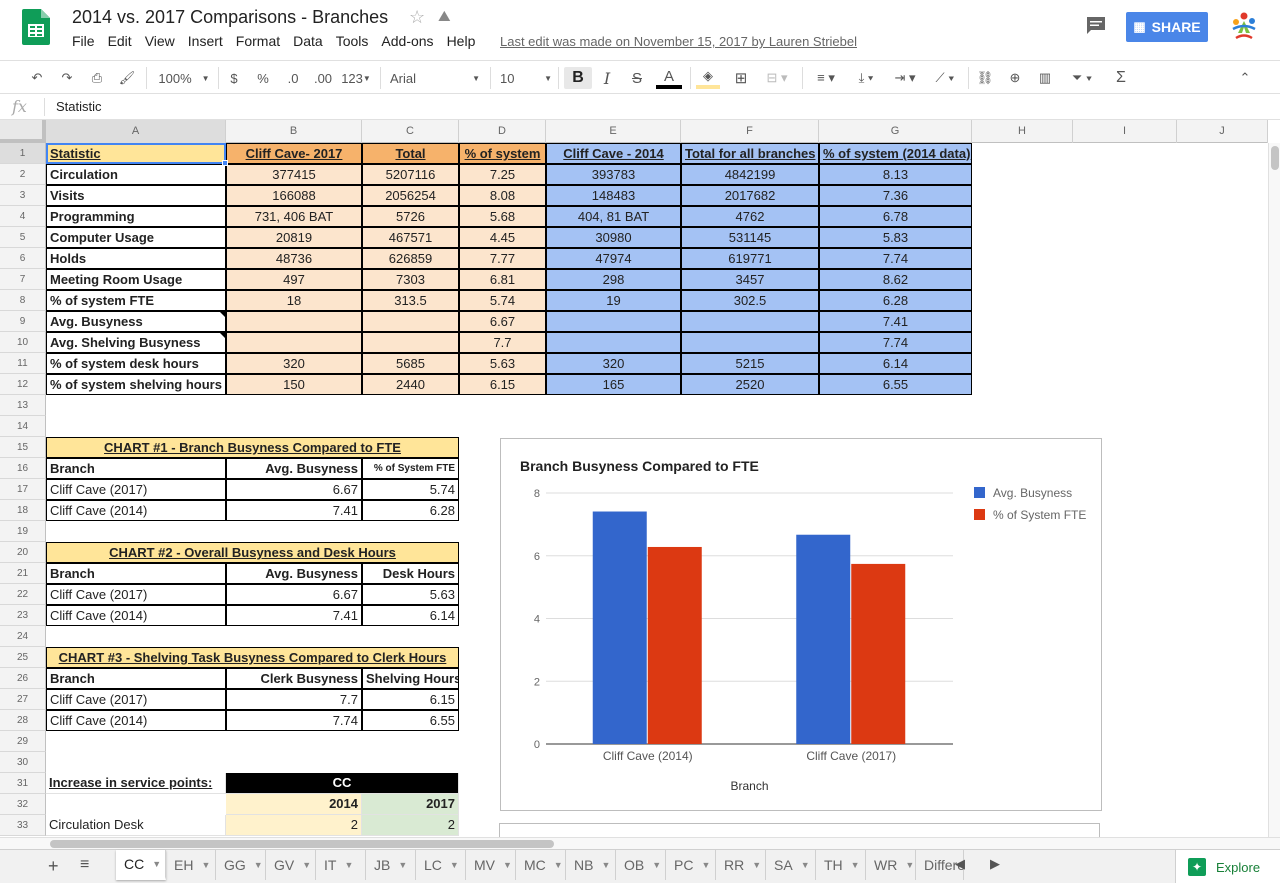 The width and height of the screenshot is (1280, 883). Describe the element at coordinates (895, 300) in the screenshot. I see `table1-cell: 6.28` at that location.